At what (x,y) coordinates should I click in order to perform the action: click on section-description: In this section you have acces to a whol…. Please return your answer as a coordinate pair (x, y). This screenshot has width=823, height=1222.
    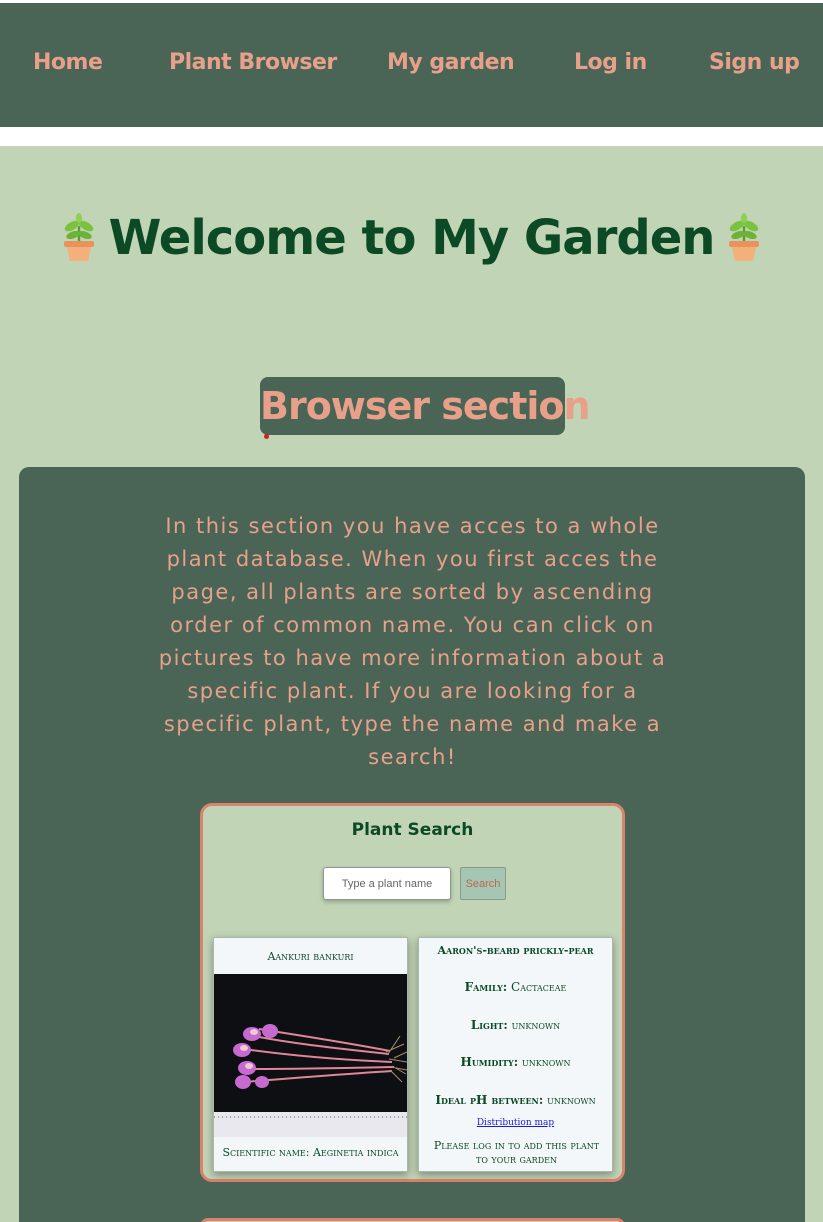
    Looking at the image, I should click on (412, 641).